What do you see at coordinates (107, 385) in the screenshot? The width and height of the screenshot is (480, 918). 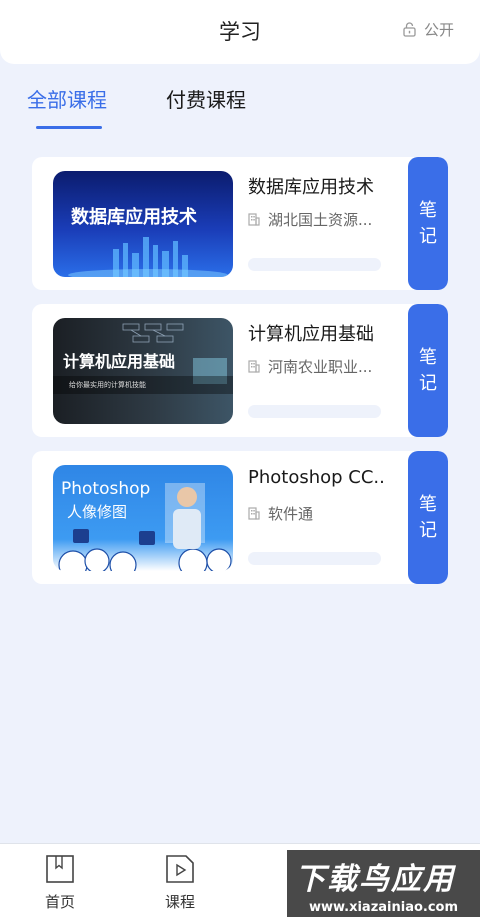 I see `thumbnail-subtitle: 给你最实用的计算机技能` at bounding box center [107, 385].